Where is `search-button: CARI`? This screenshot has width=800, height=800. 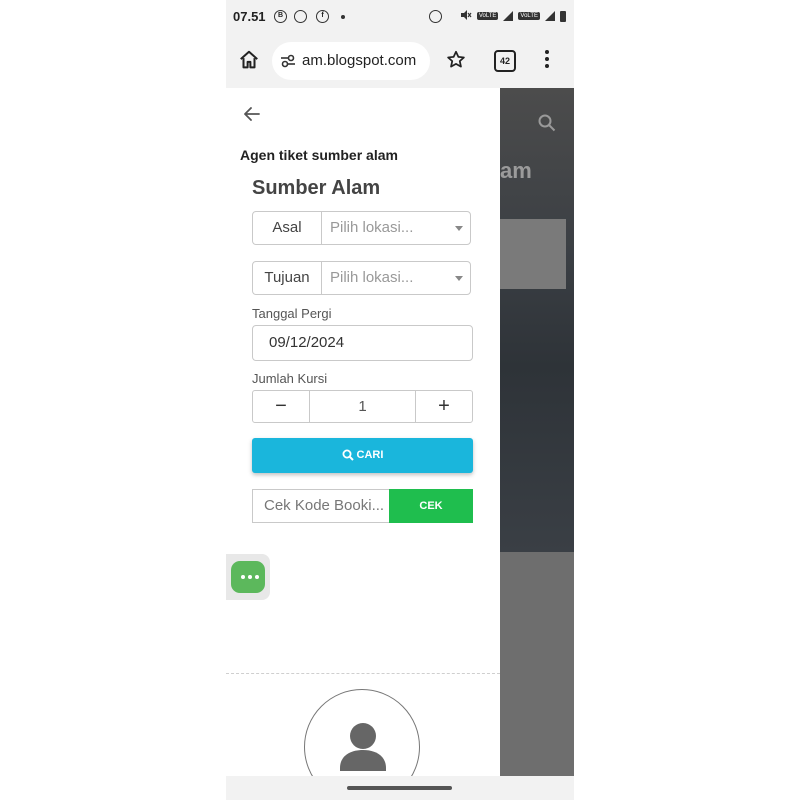
search-button: CARI is located at coordinates (362, 455).